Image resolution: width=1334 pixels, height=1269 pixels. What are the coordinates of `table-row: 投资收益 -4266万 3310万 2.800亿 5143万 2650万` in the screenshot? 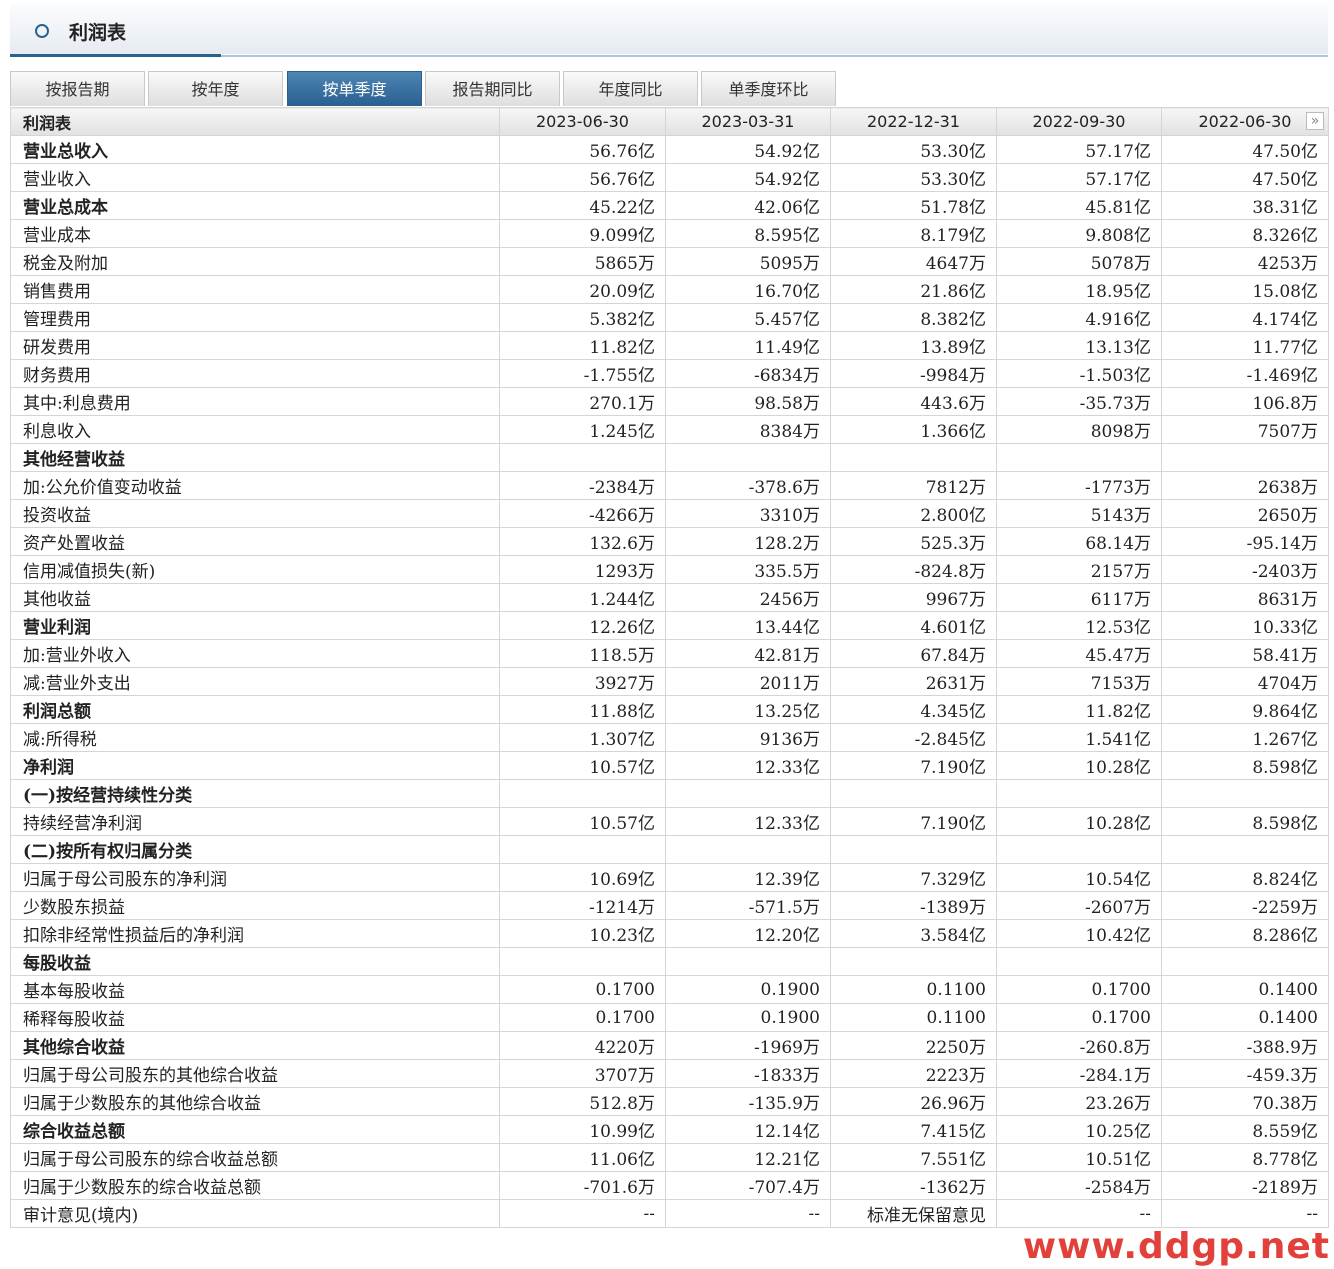 It's located at (669, 513).